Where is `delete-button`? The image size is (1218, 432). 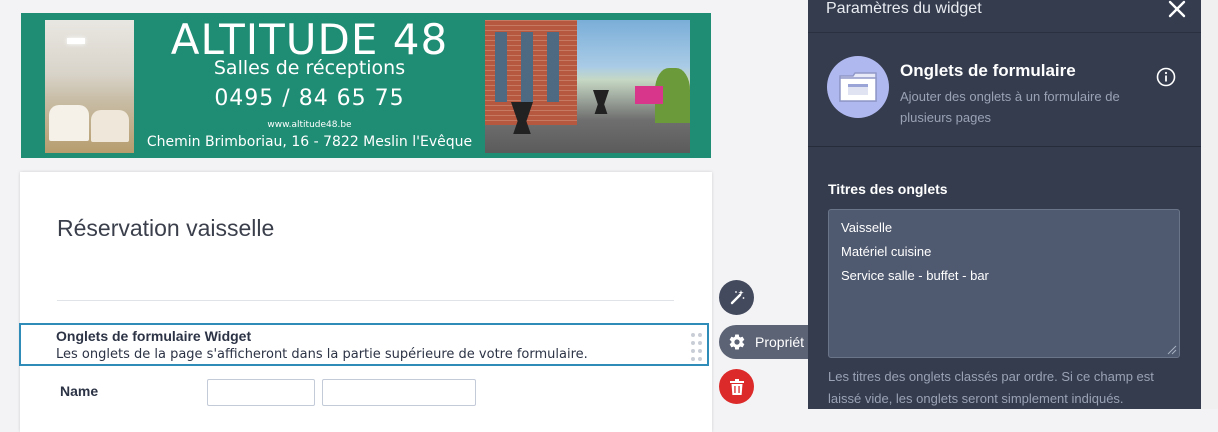
delete-button is located at coordinates (736, 386).